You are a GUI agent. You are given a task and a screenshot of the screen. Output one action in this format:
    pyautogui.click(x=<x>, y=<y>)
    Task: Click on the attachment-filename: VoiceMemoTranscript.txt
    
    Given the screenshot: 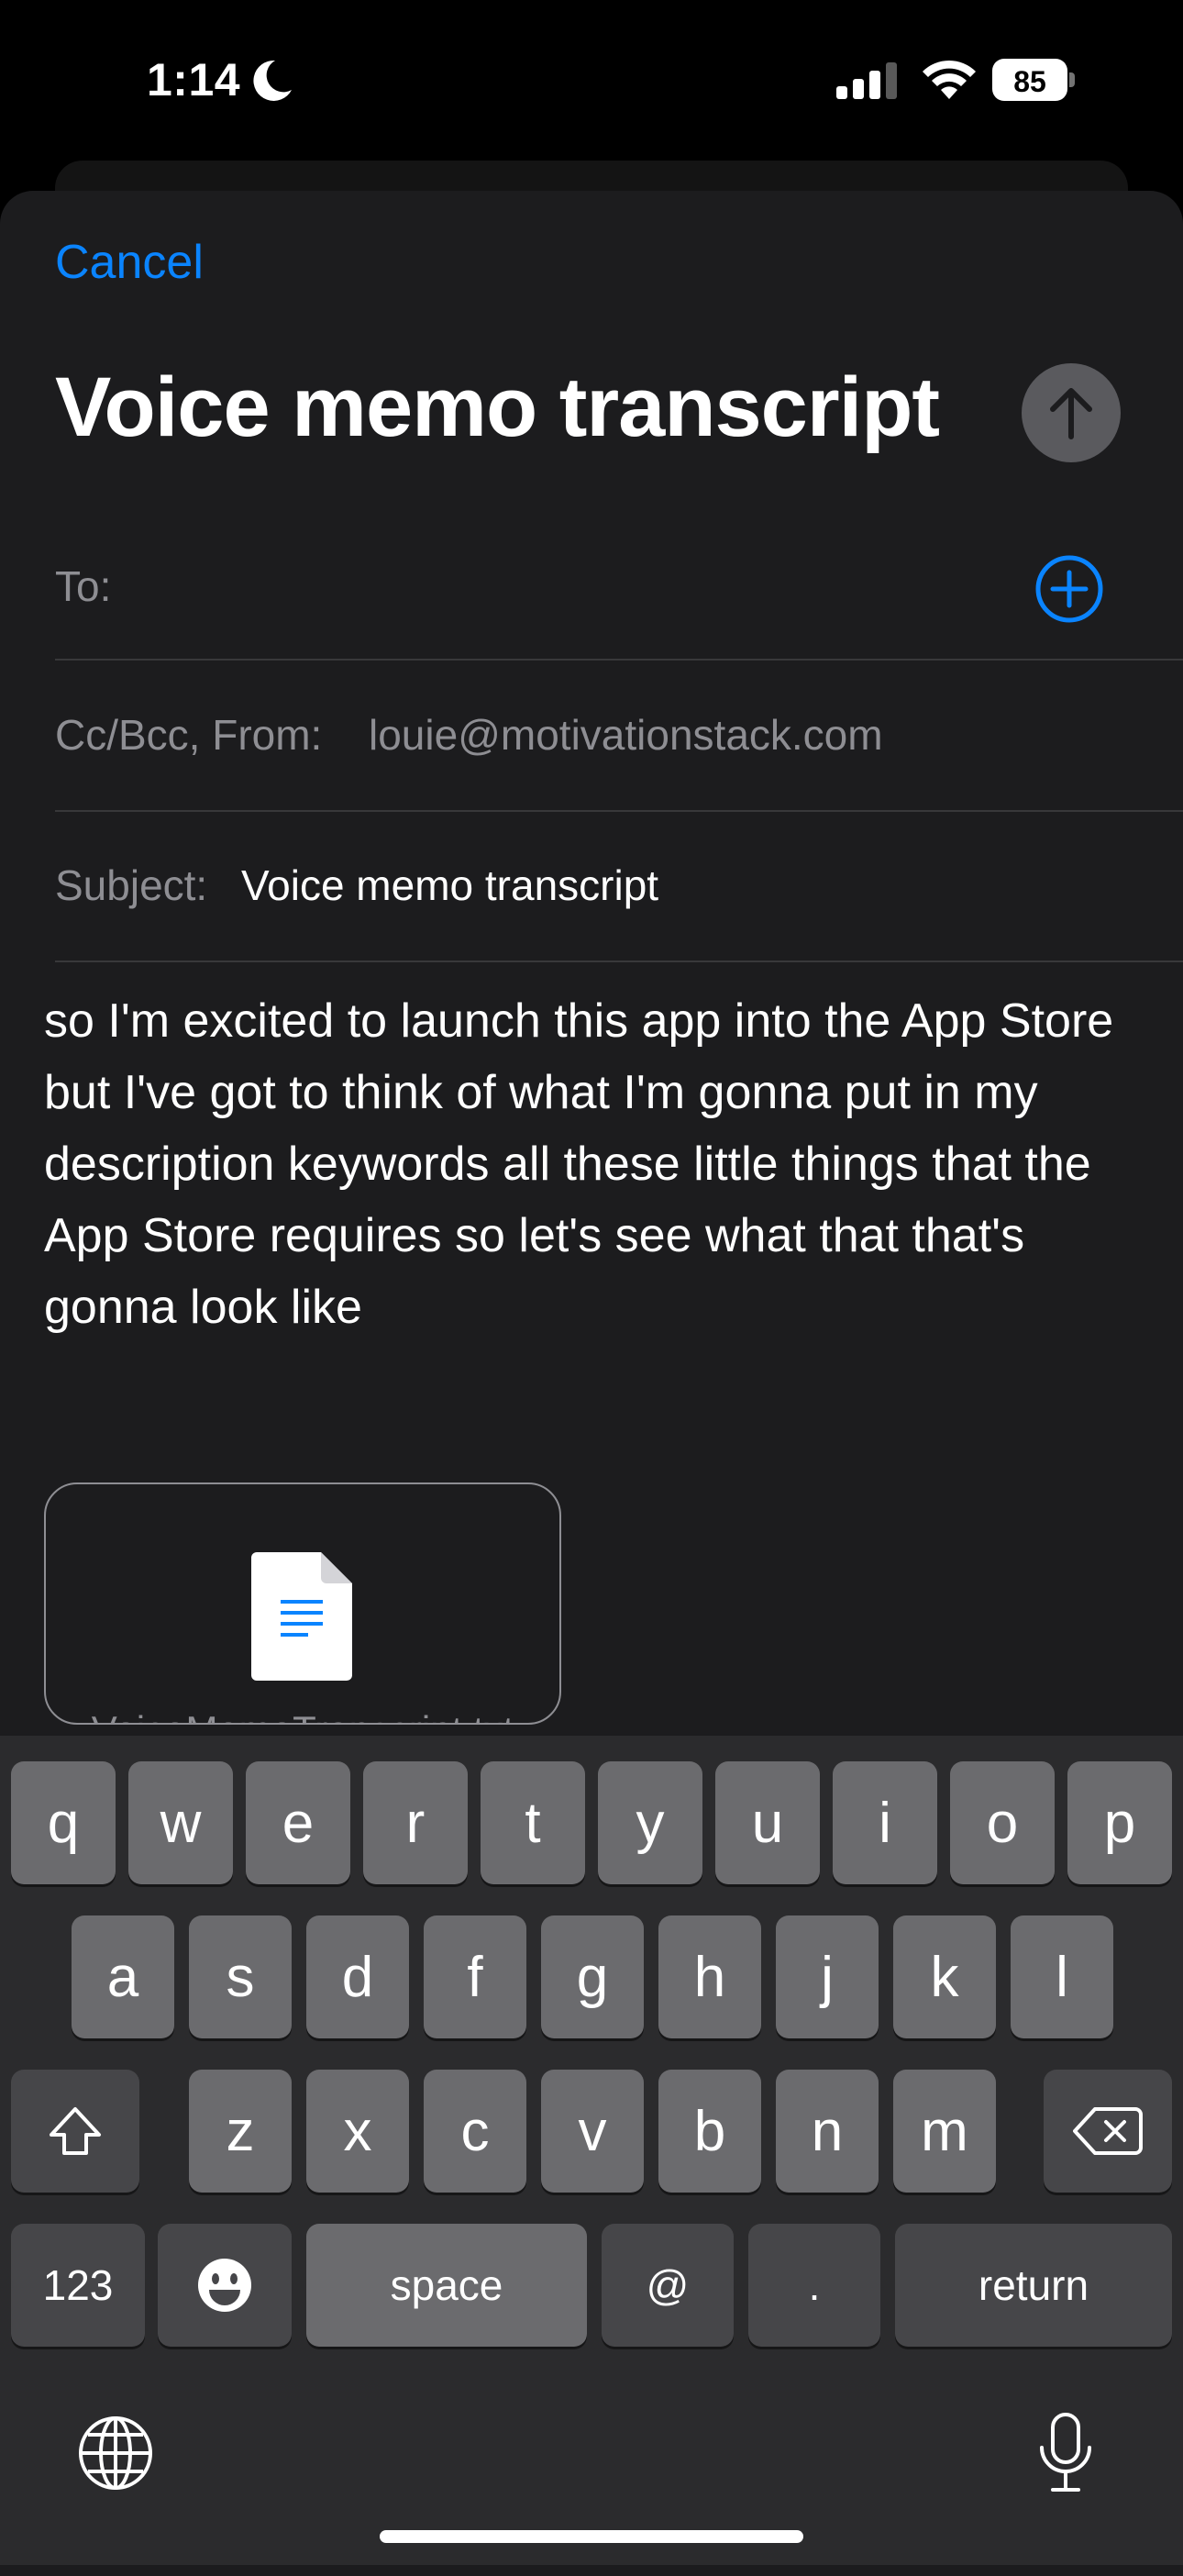 What is the action you would take?
    pyautogui.click(x=302, y=1715)
    